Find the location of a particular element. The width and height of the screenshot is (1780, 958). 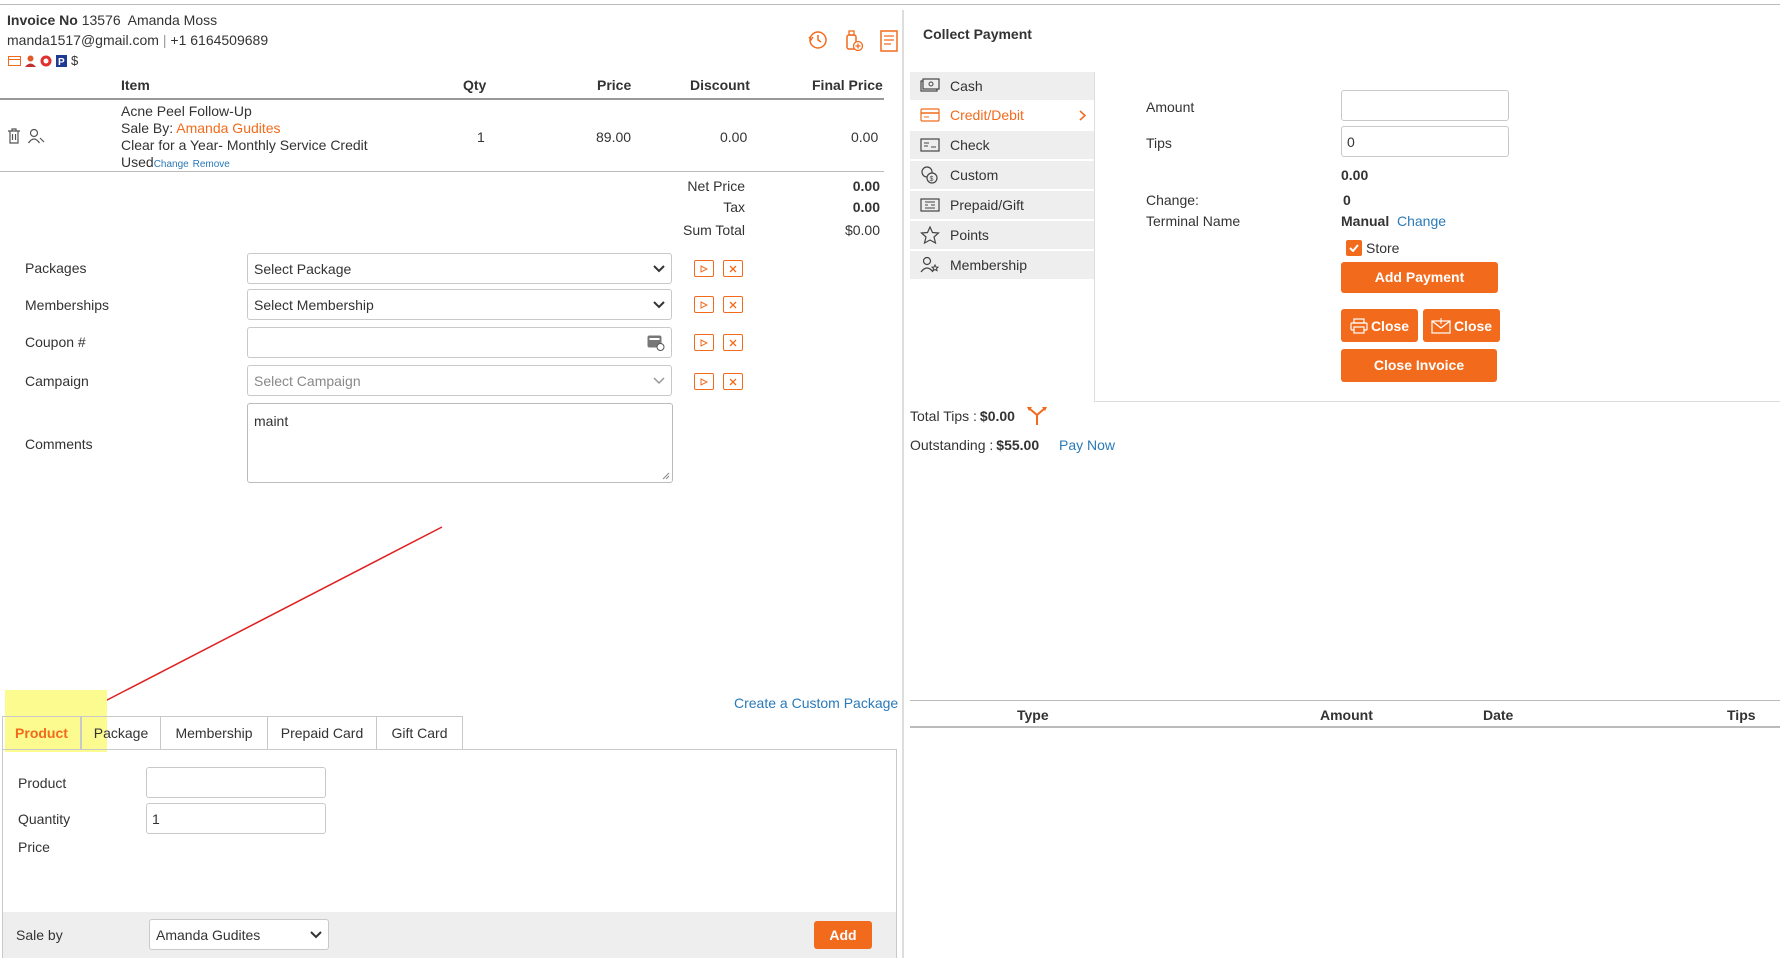

apply-coupon-button is located at coordinates (704, 342).